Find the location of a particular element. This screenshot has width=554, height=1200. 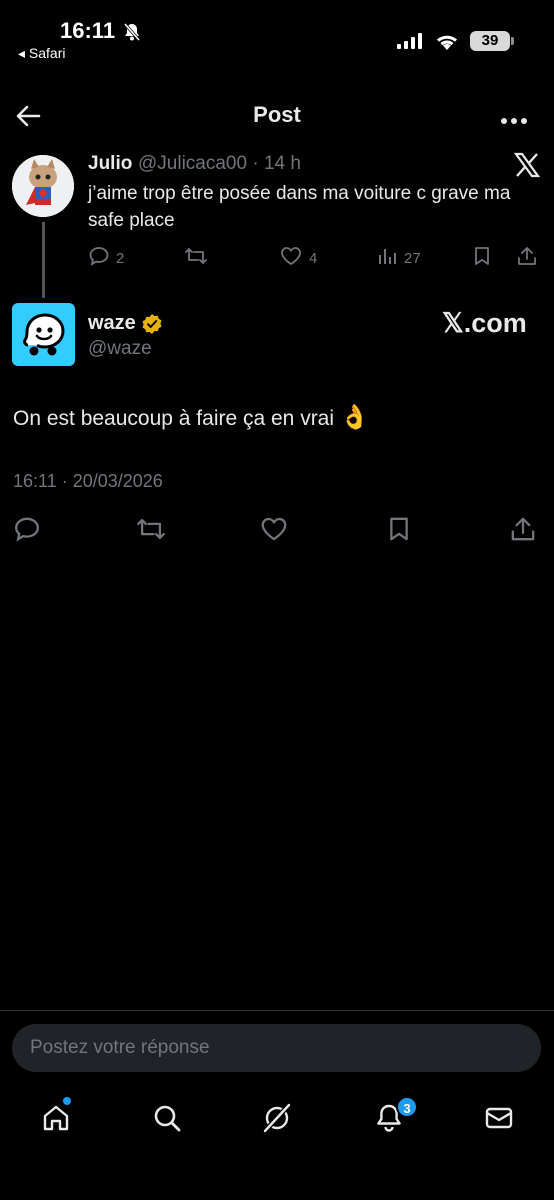

battery-tip is located at coordinates (512, 41).